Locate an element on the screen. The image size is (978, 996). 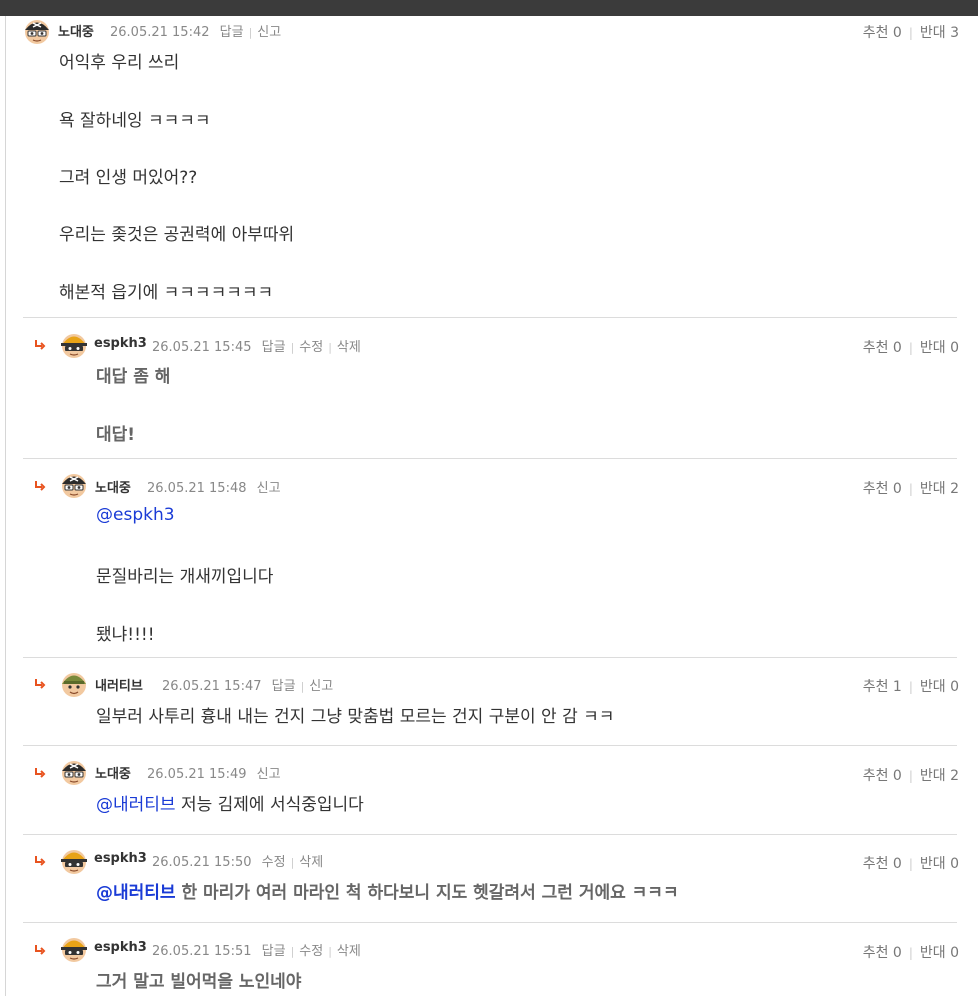
comment-date: 26.05.21 15:50 is located at coordinates (202, 862).